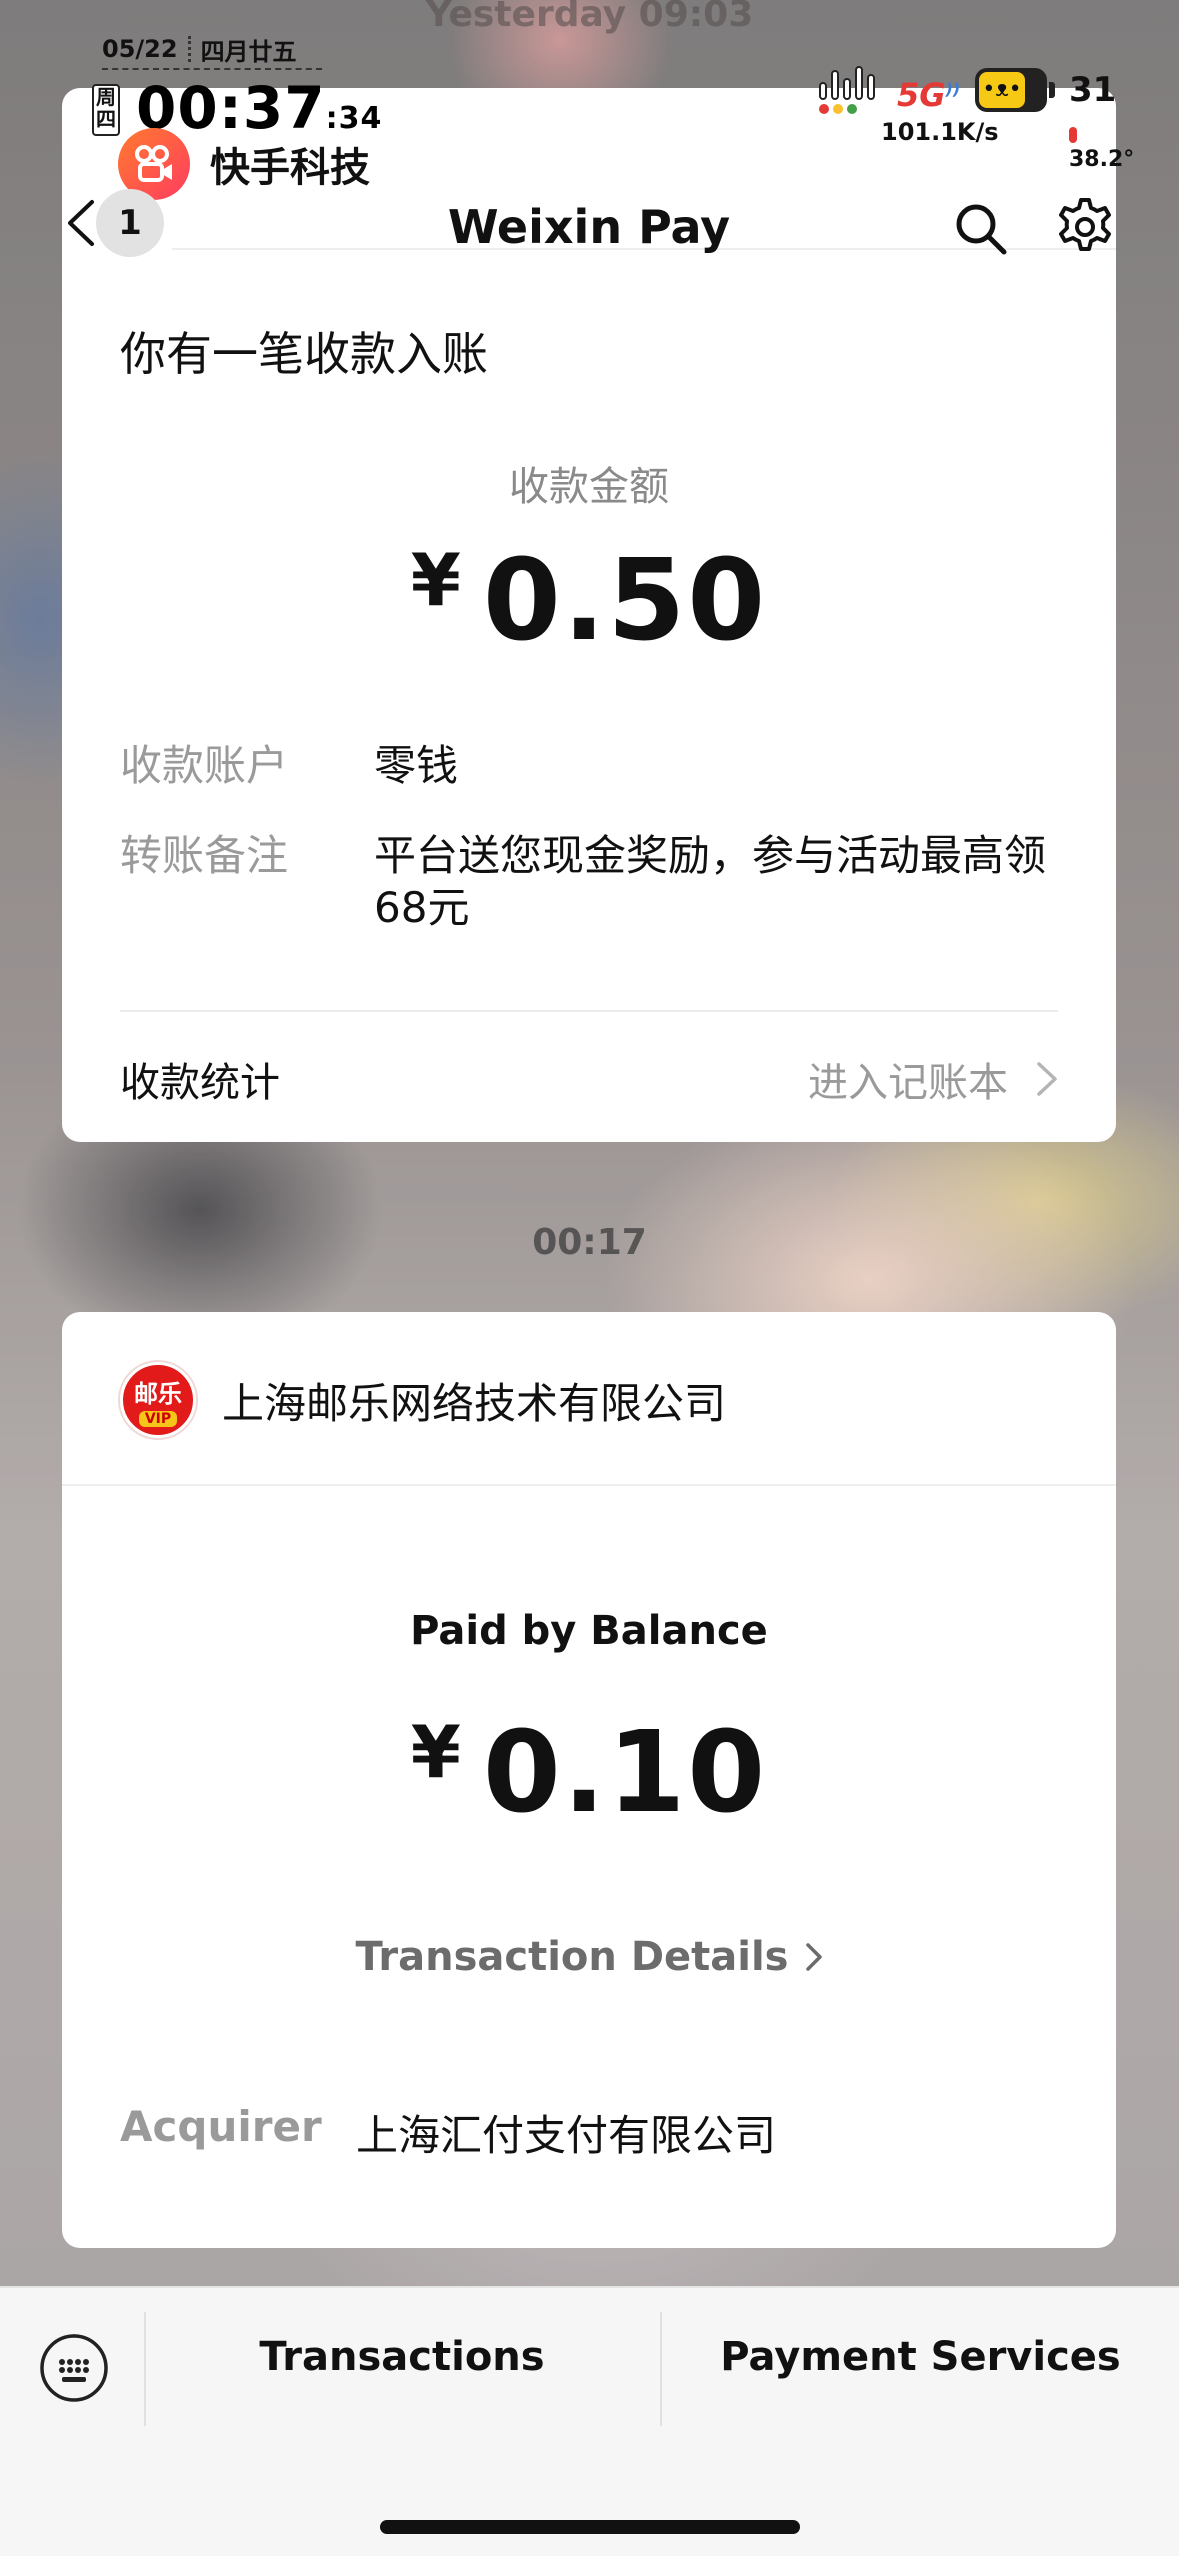 Image resolution: width=1179 pixels, height=2556 pixels. Describe the element at coordinates (589, 2421) in the screenshot. I see `bottom-menu-bar: Transactions Payment Services` at that location.